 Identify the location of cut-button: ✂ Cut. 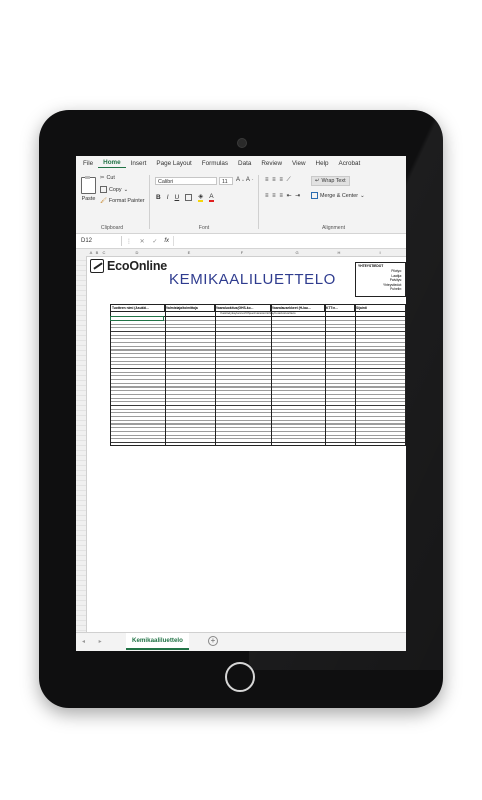
(107, 178).